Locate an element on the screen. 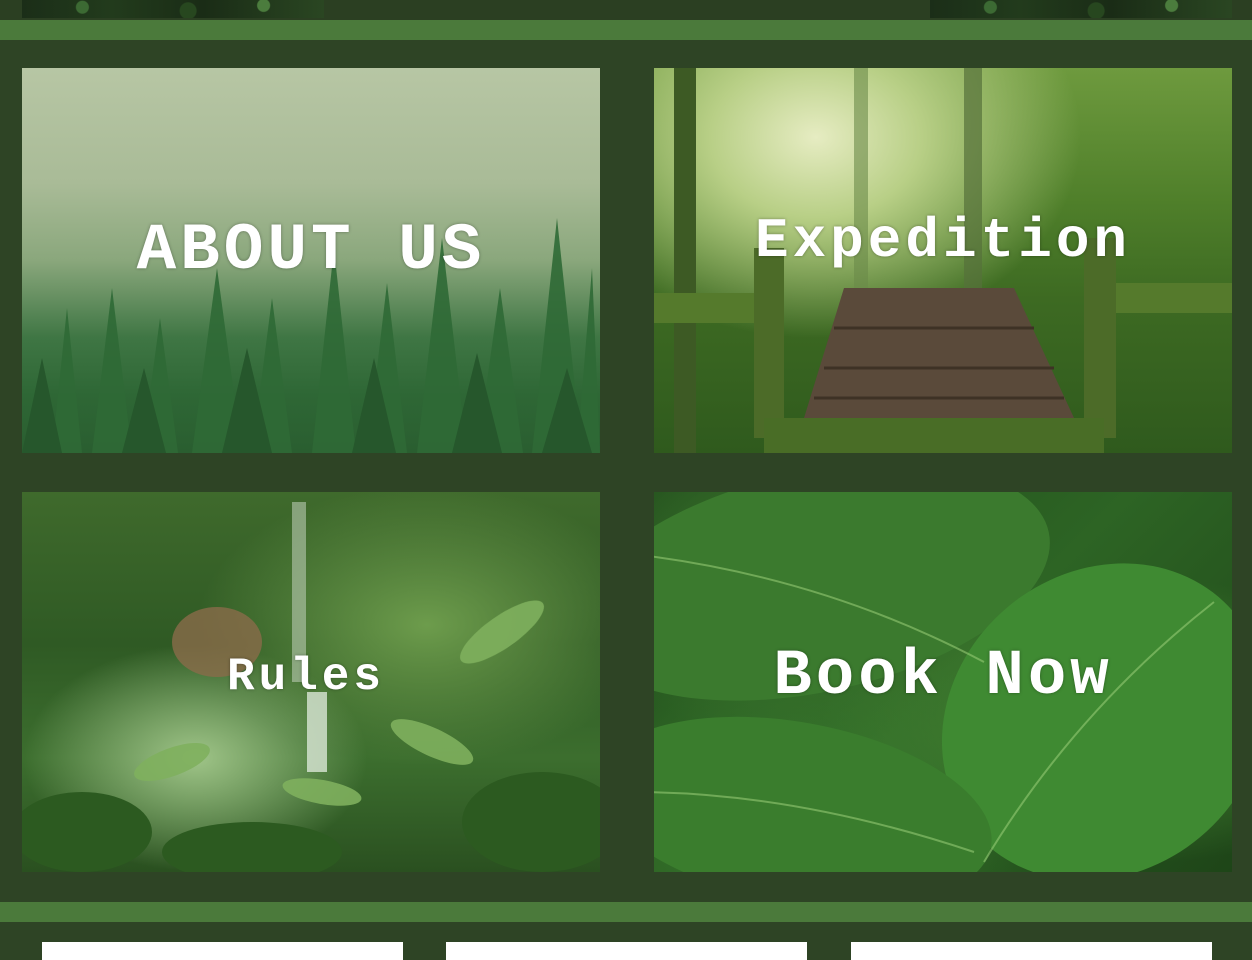  header-divider-band is located at coordinates (626, 30).